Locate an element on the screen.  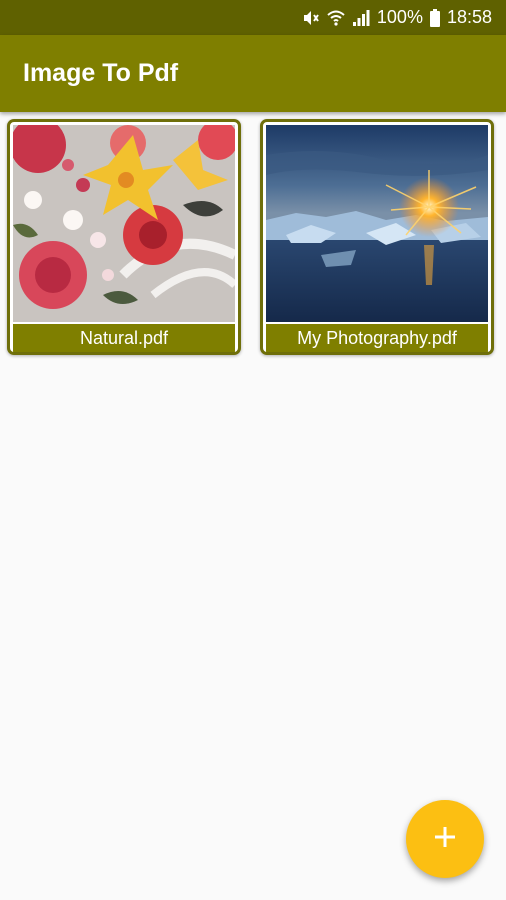
mute-icon is located at coordinates (311, 18).